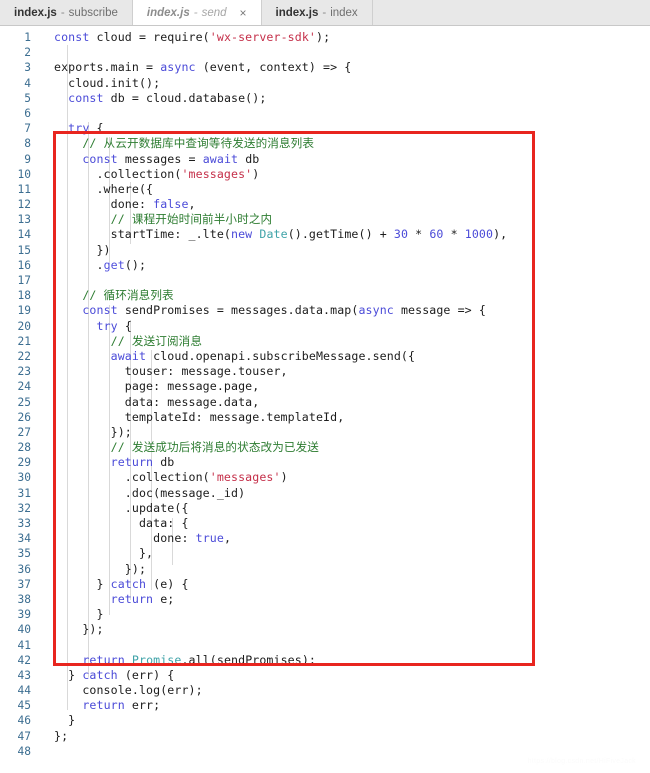  Describe the element at coordinates (344, 12) in the screenshot. I see `tab-label: index` at that location.